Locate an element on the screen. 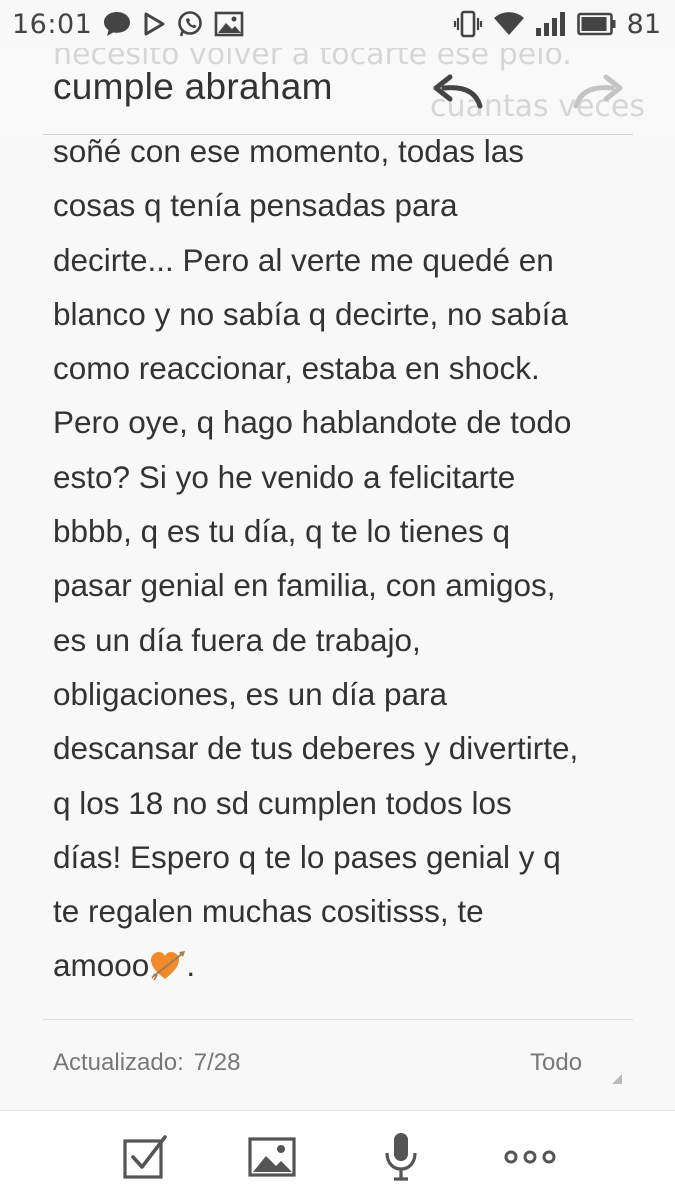 This screenshot has width=675, height=1201. play-store-icon is located at coordinates (154, 24).